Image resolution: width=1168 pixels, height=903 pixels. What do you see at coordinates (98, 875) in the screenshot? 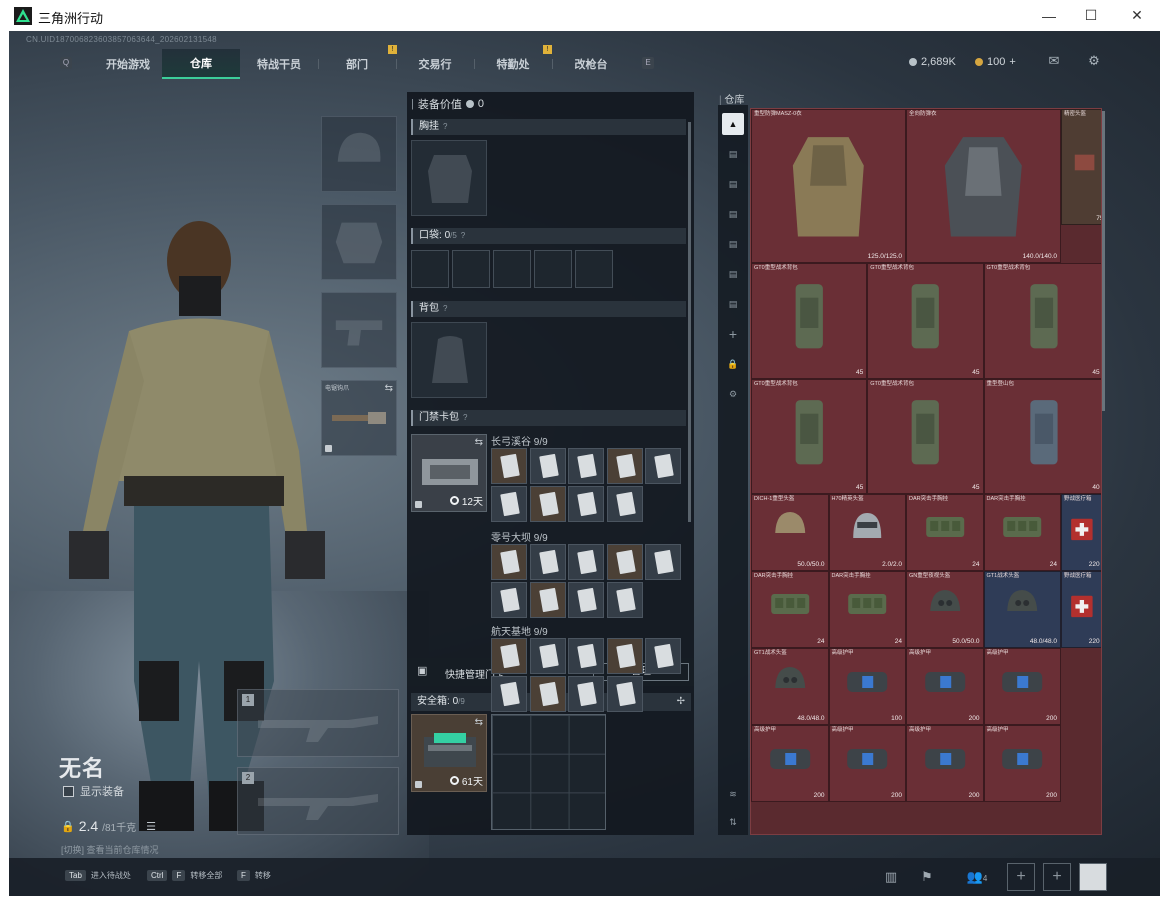
I see `enter-staging-hint: Tab 进入待战处` at bounding box center [98, 875].